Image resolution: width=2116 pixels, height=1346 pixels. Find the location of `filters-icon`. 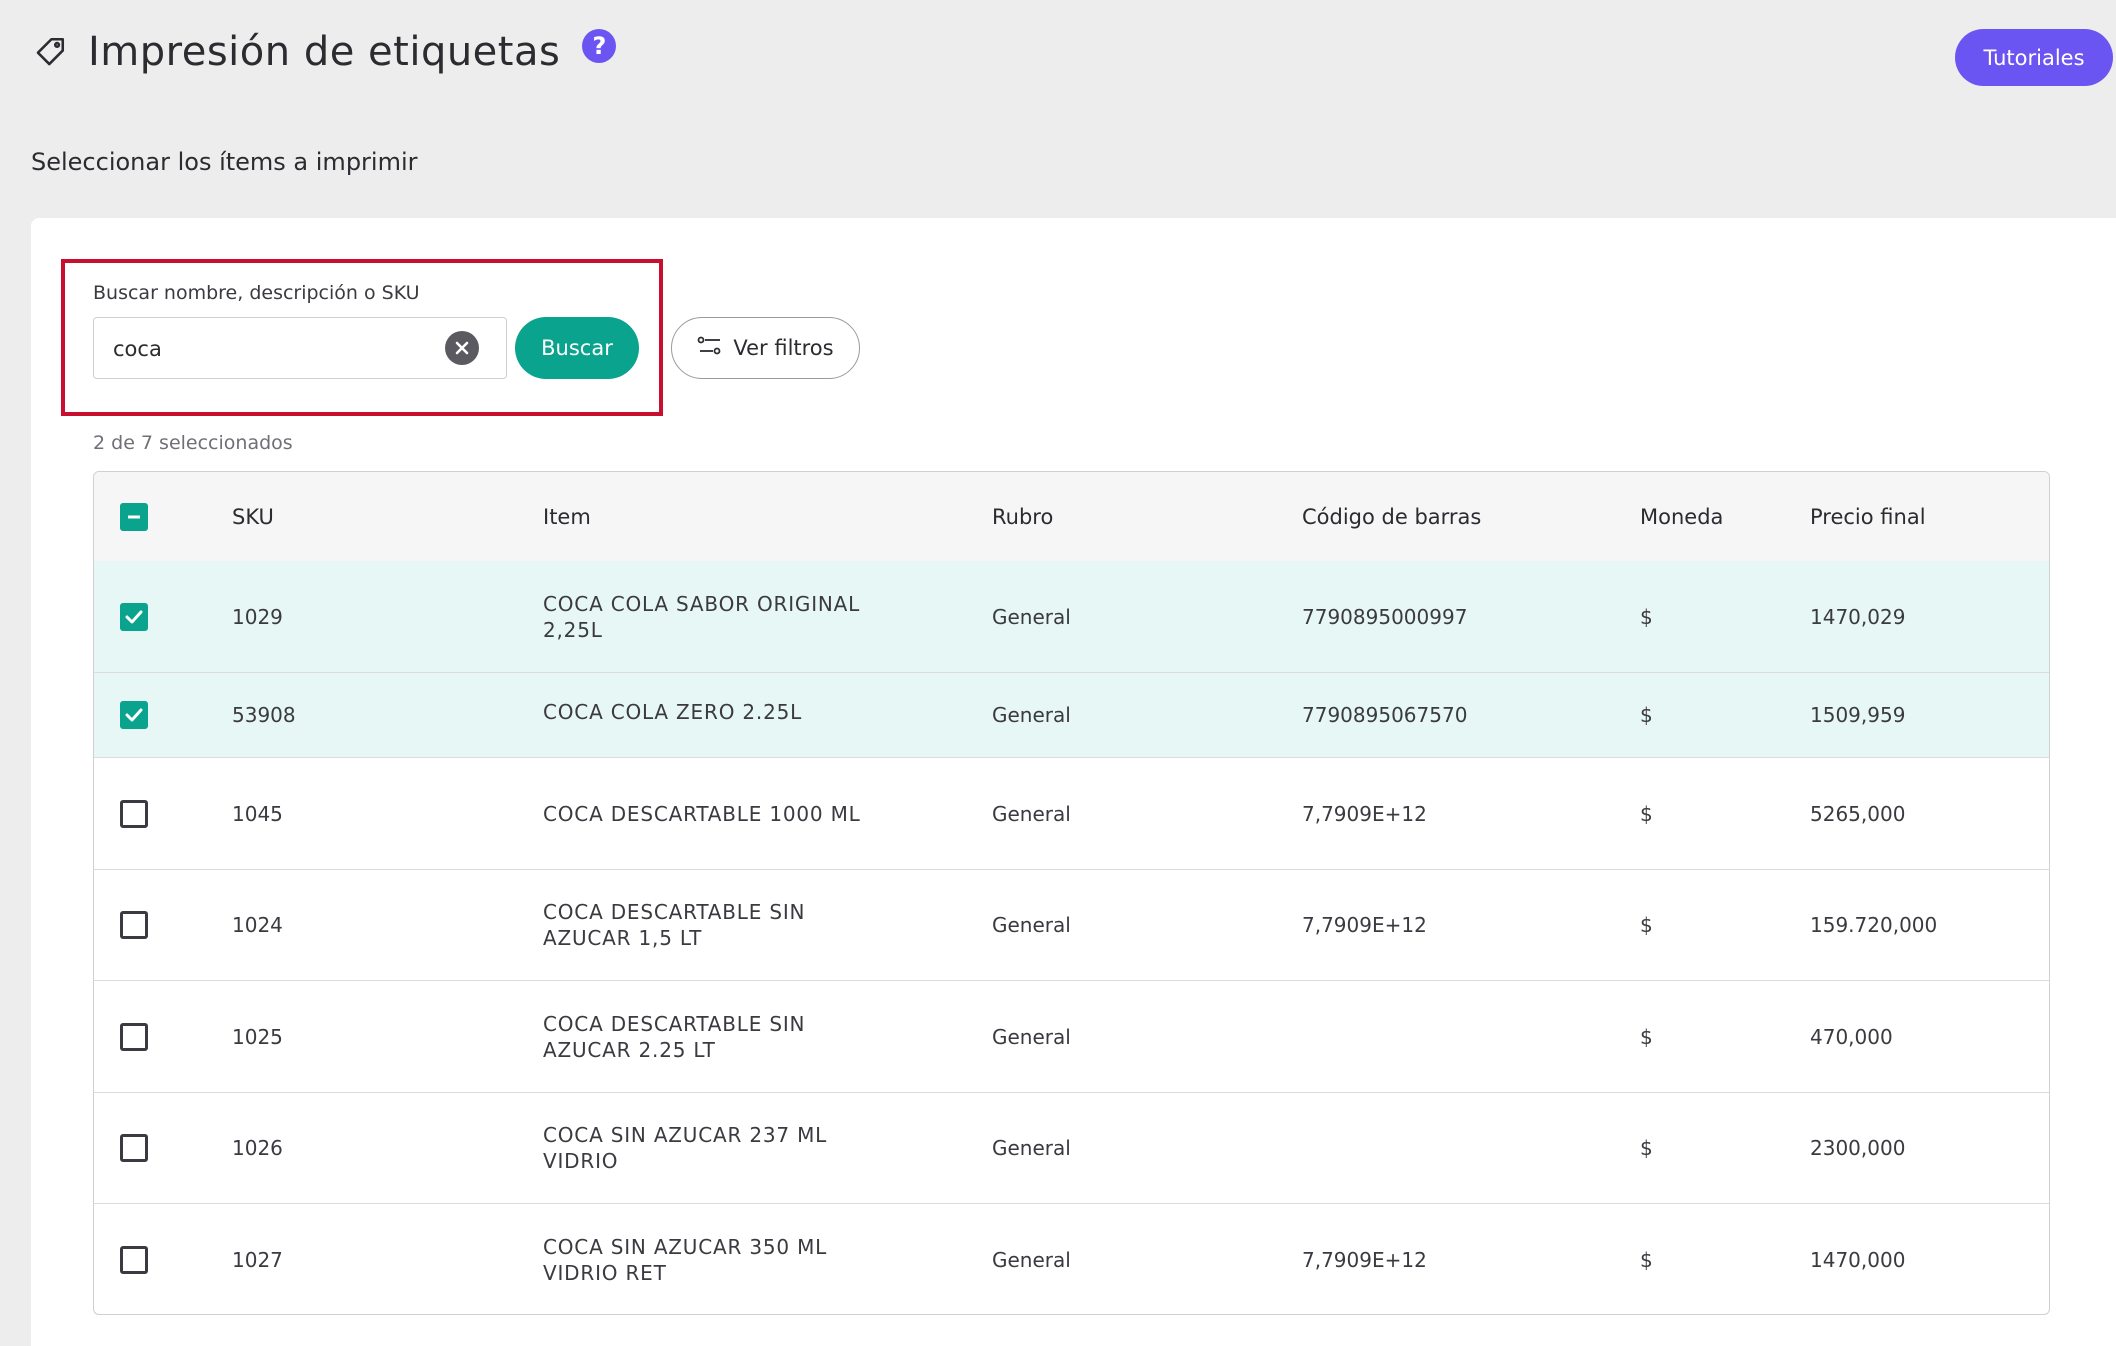

filters-icon is located at coordinates (710, 348).